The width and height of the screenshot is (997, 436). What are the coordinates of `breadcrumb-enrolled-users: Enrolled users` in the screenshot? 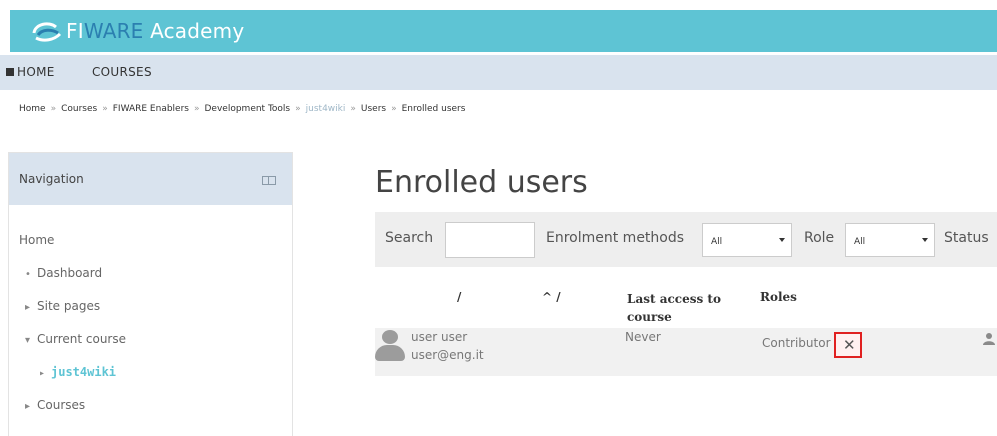 It's located at (433, 109).